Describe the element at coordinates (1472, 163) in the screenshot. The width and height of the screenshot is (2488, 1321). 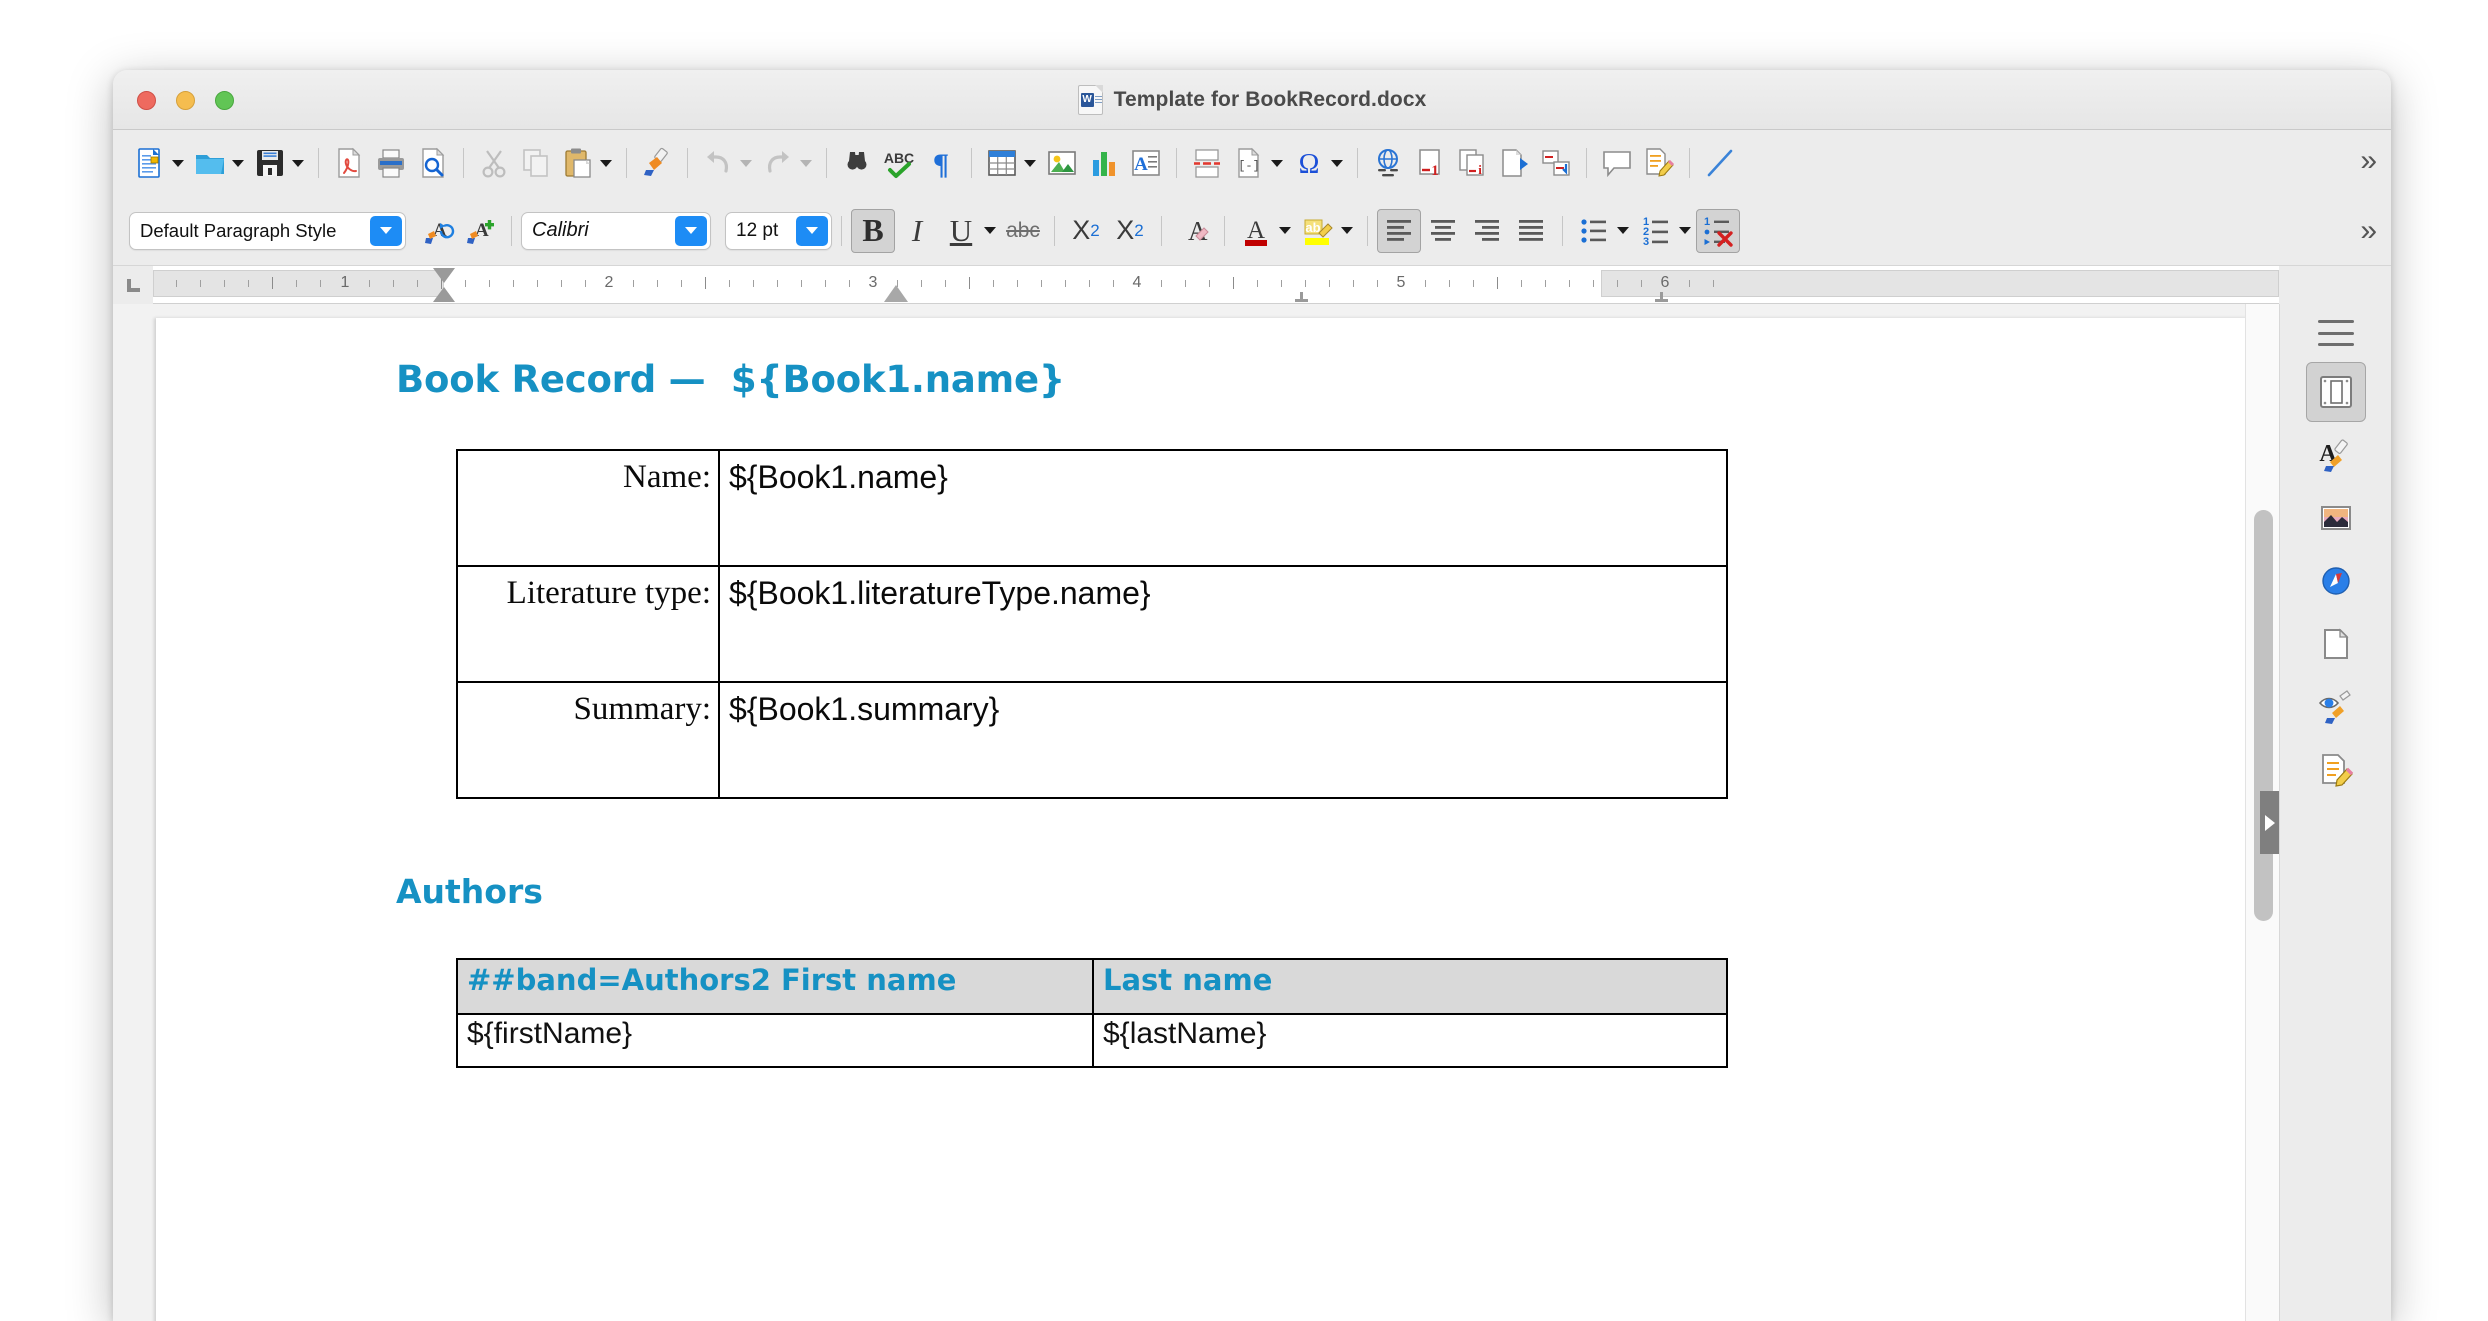
I see `insert-endnote-button: i` at that location.